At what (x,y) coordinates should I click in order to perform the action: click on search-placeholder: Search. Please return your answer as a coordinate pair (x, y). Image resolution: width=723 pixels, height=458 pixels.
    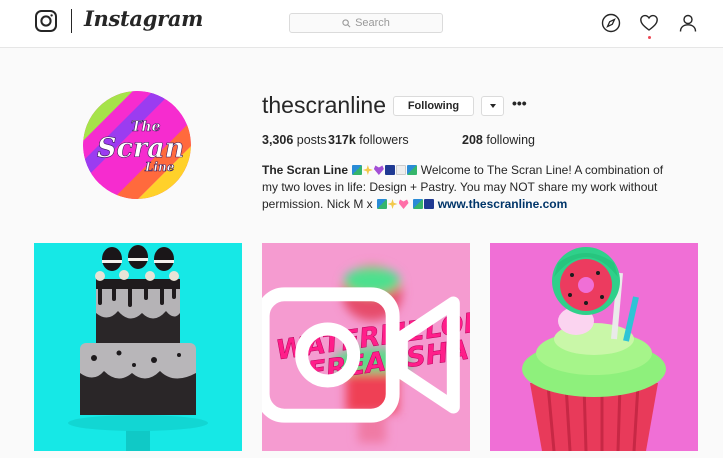
    Looking at the image, I should click on (372, 23).